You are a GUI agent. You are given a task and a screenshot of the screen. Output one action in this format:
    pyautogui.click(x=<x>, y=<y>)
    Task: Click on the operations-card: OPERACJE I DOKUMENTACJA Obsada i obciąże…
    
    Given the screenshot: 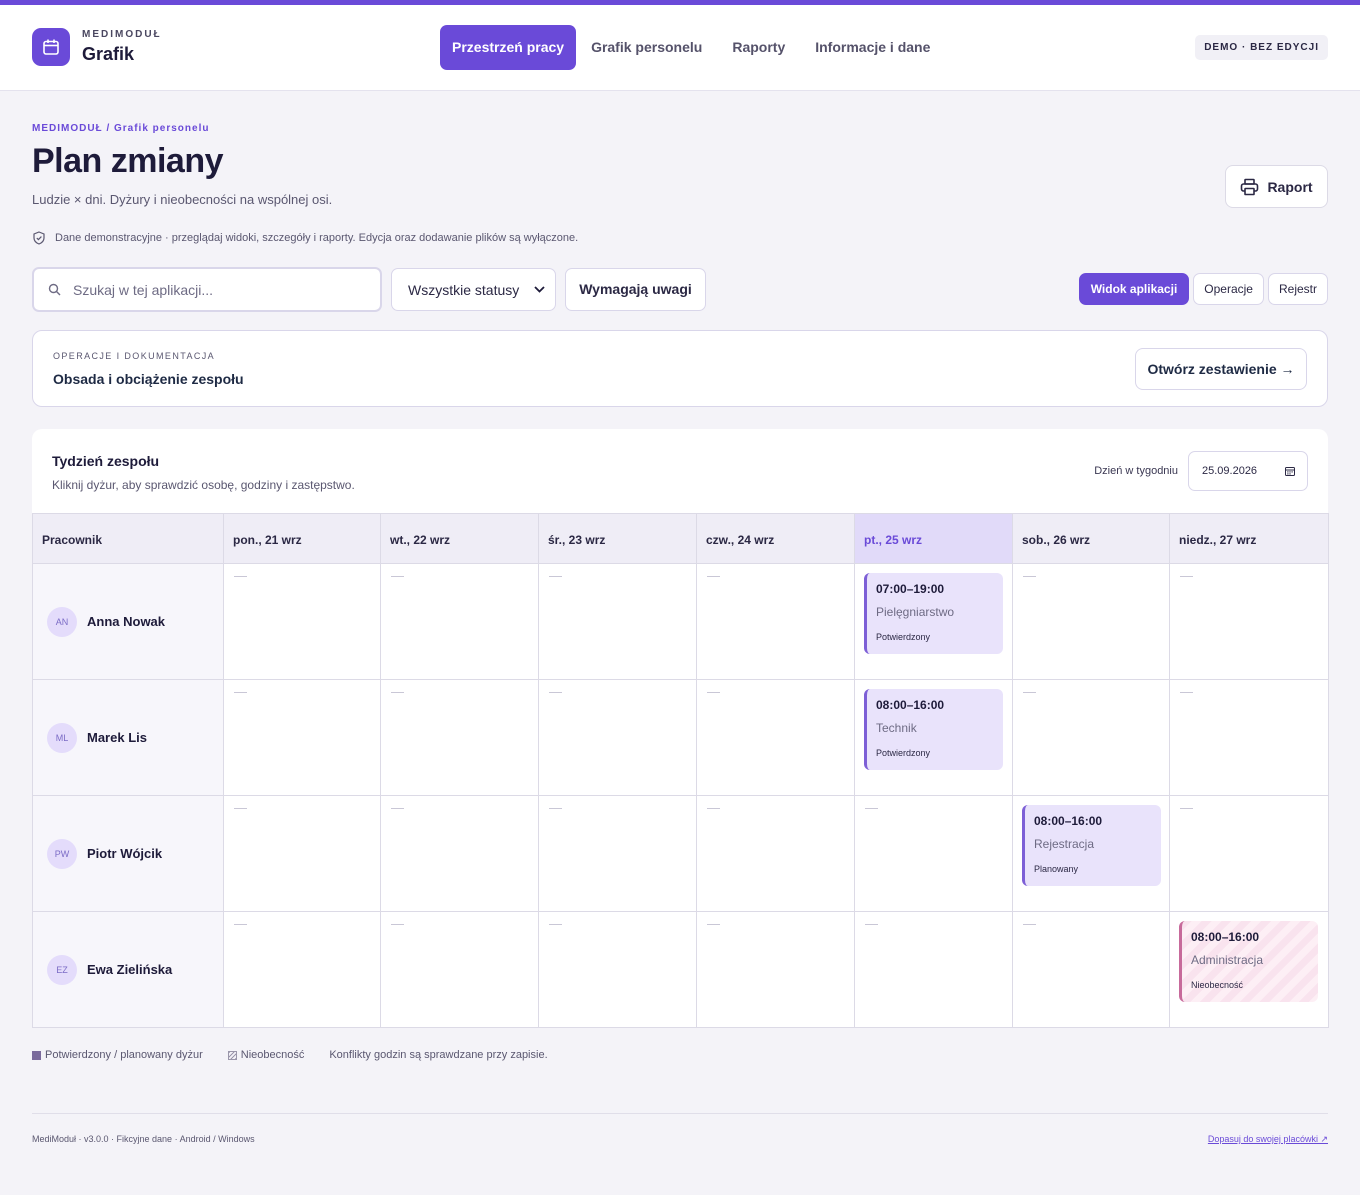 What is the action you would take?
    pyautogui.click(x=680, y=368)
    